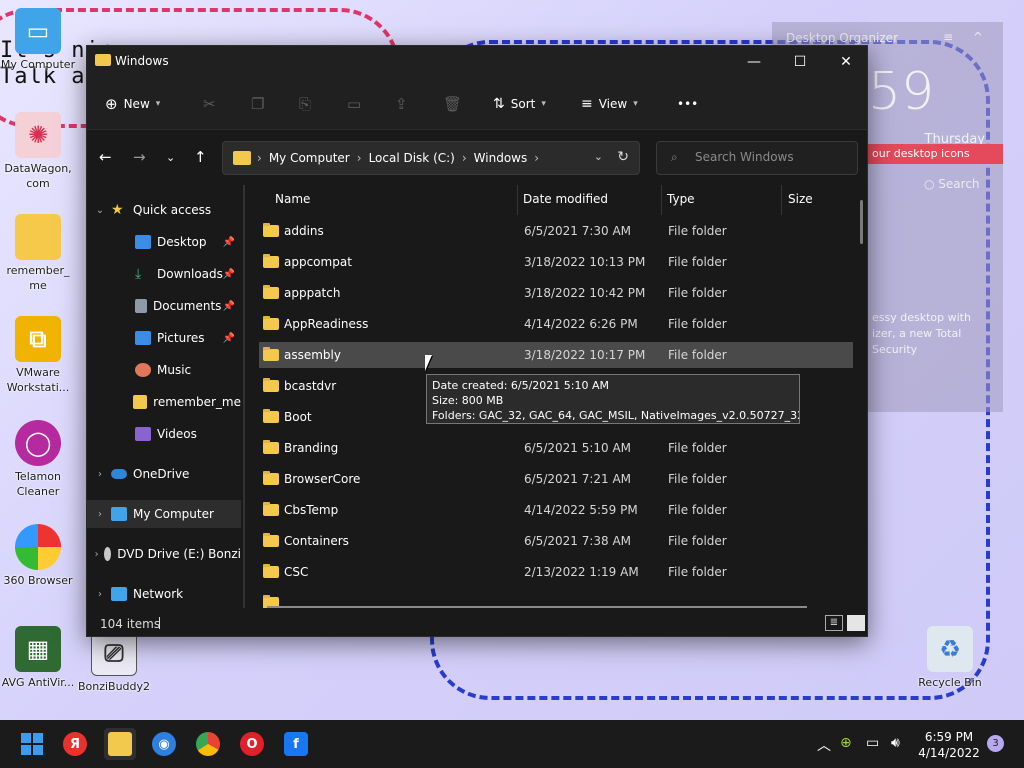 This screenshot has width=1024, height=768. Describe the element at coordinates (935, 154) in the screenshot. I see `organizer-hide-icons-button: our desktop icons` at that location.